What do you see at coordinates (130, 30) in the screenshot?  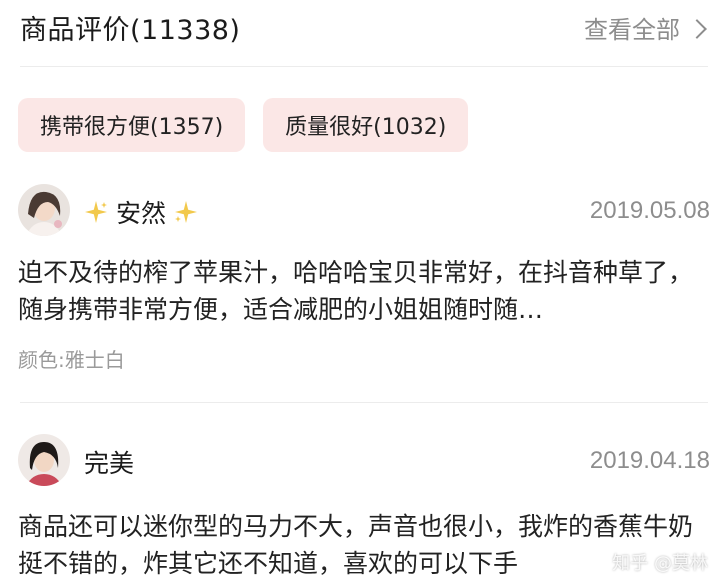 I see `reviews-title: 商品评价(11338)` at bounding box center [130, 30].